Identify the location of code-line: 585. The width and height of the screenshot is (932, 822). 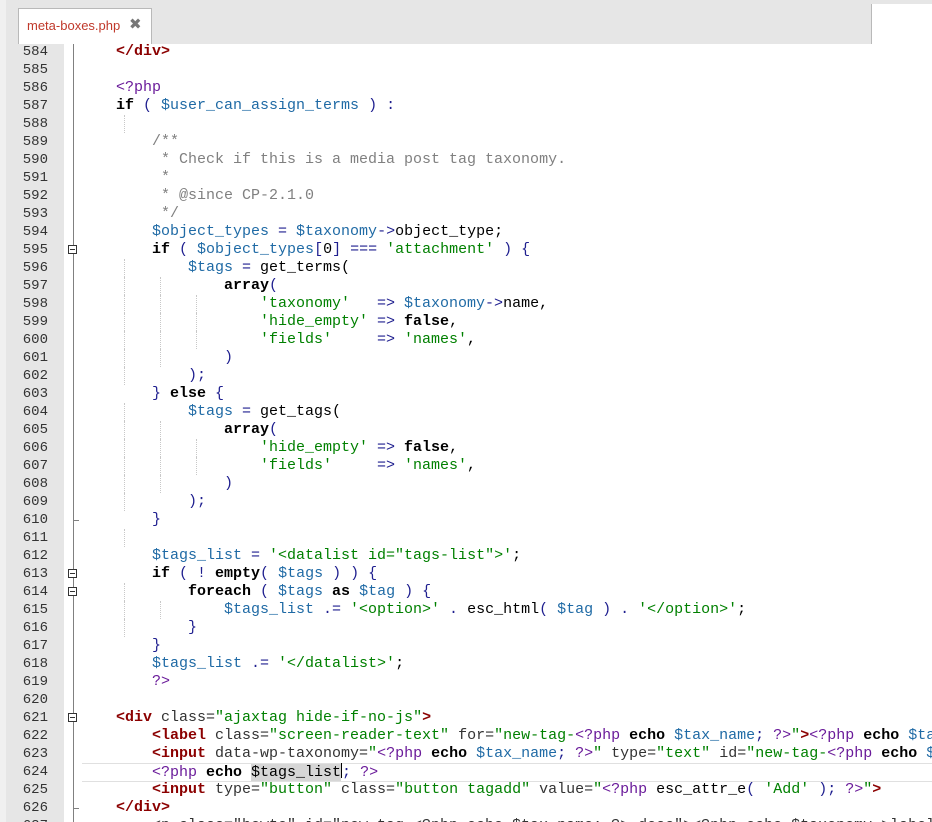
(469, 70).